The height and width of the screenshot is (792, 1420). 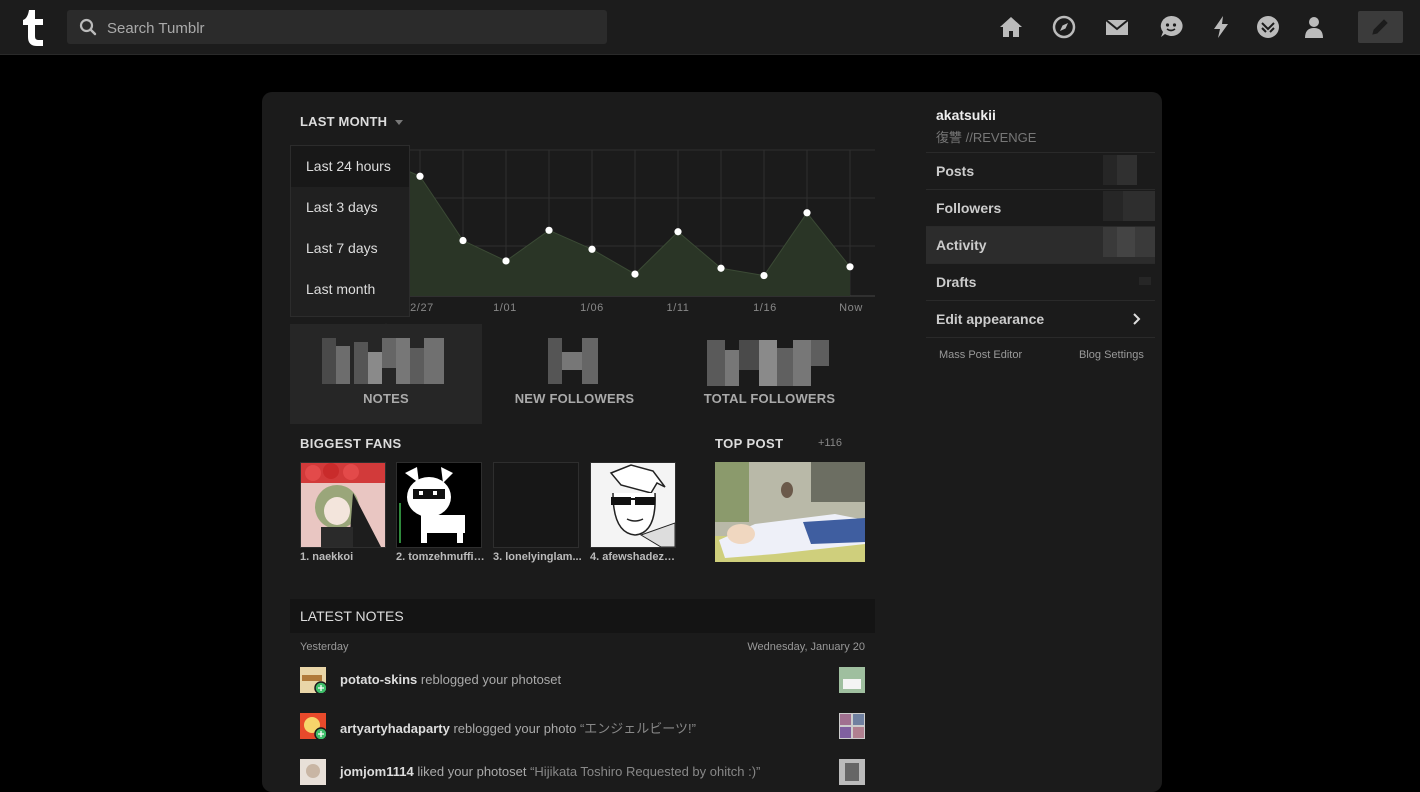 What do you see at coordinates (765, 308) in the screenshot?
I see `x-tick-label: 1/16` at bounding box center [765, 308].